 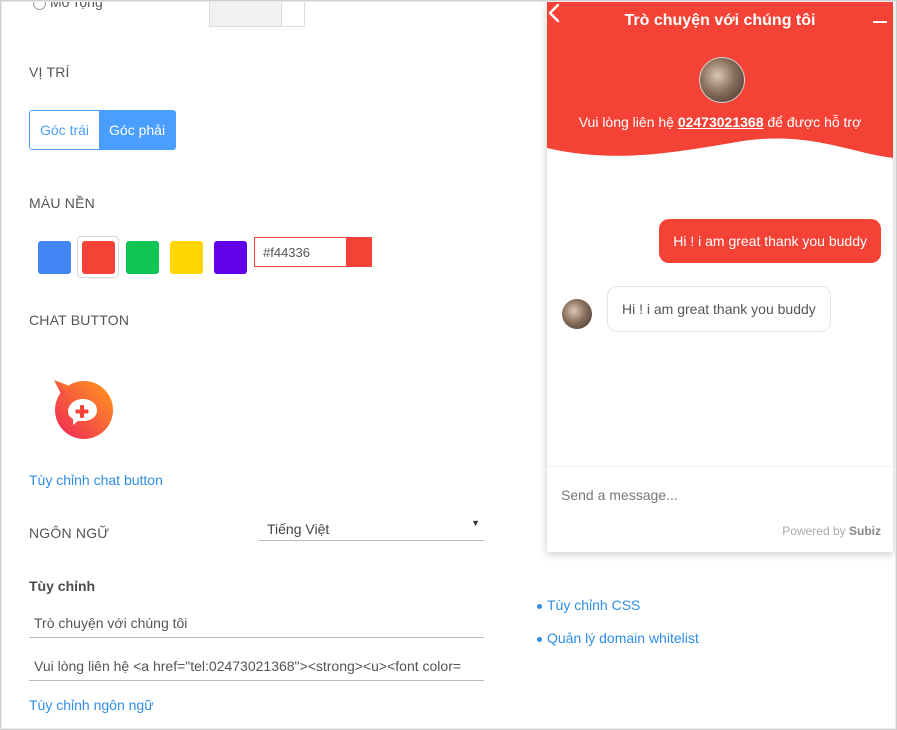 I want to click on language-select: Tiếng Việt ▼, so click(x=371, y=529).